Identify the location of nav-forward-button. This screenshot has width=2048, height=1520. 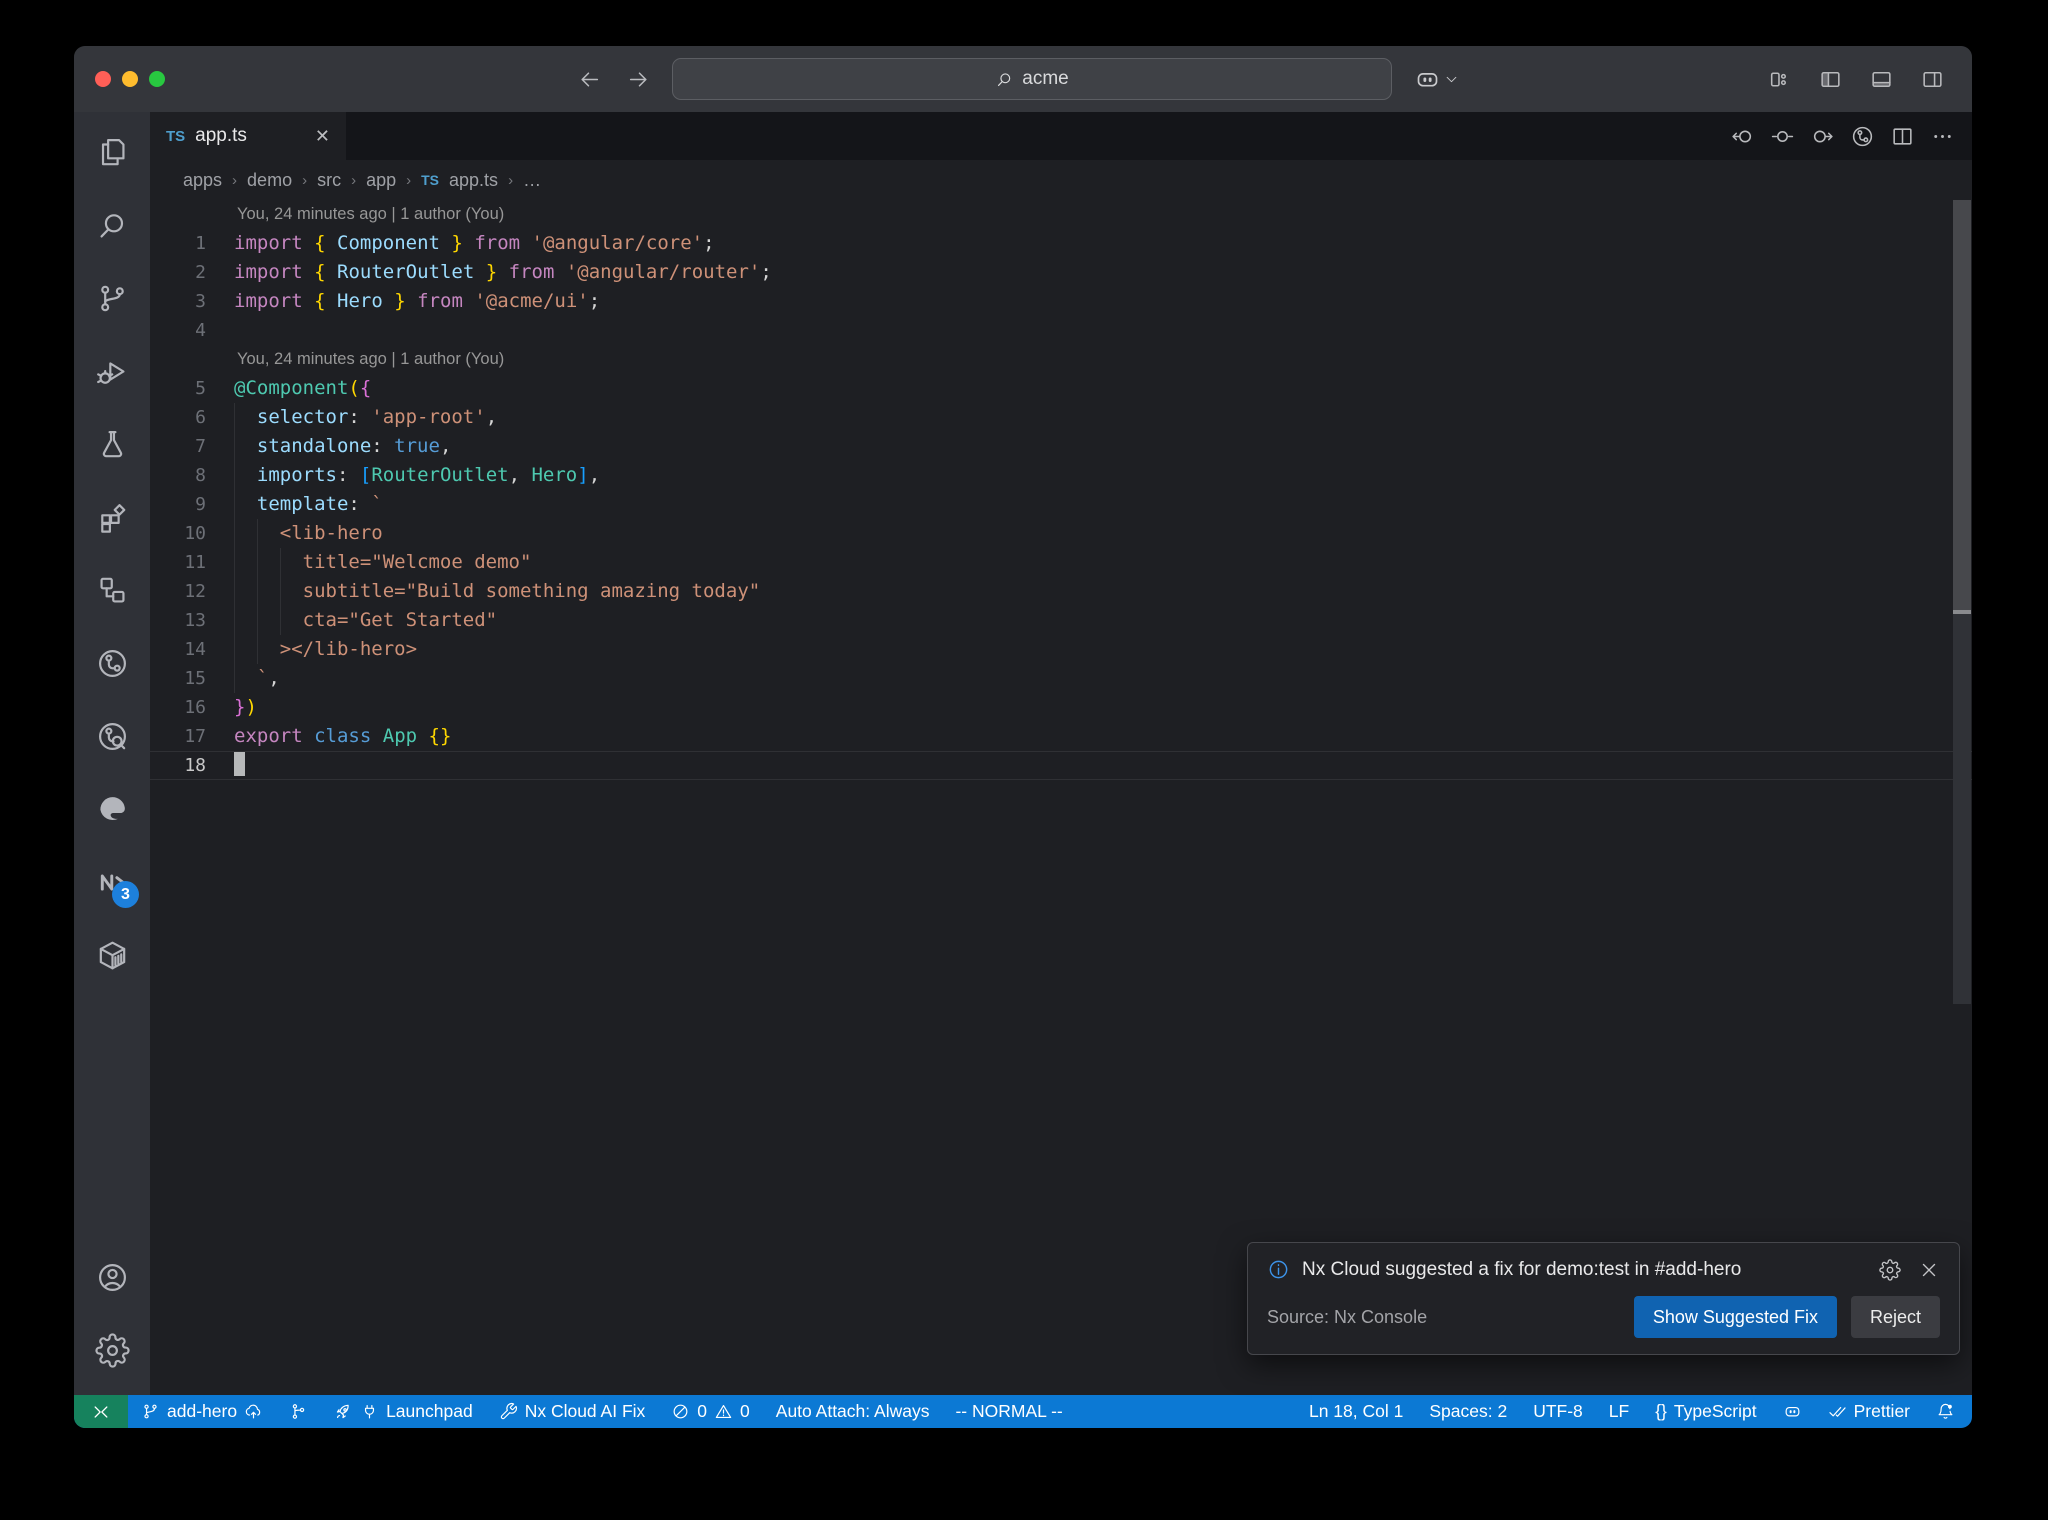
(1822, 136).